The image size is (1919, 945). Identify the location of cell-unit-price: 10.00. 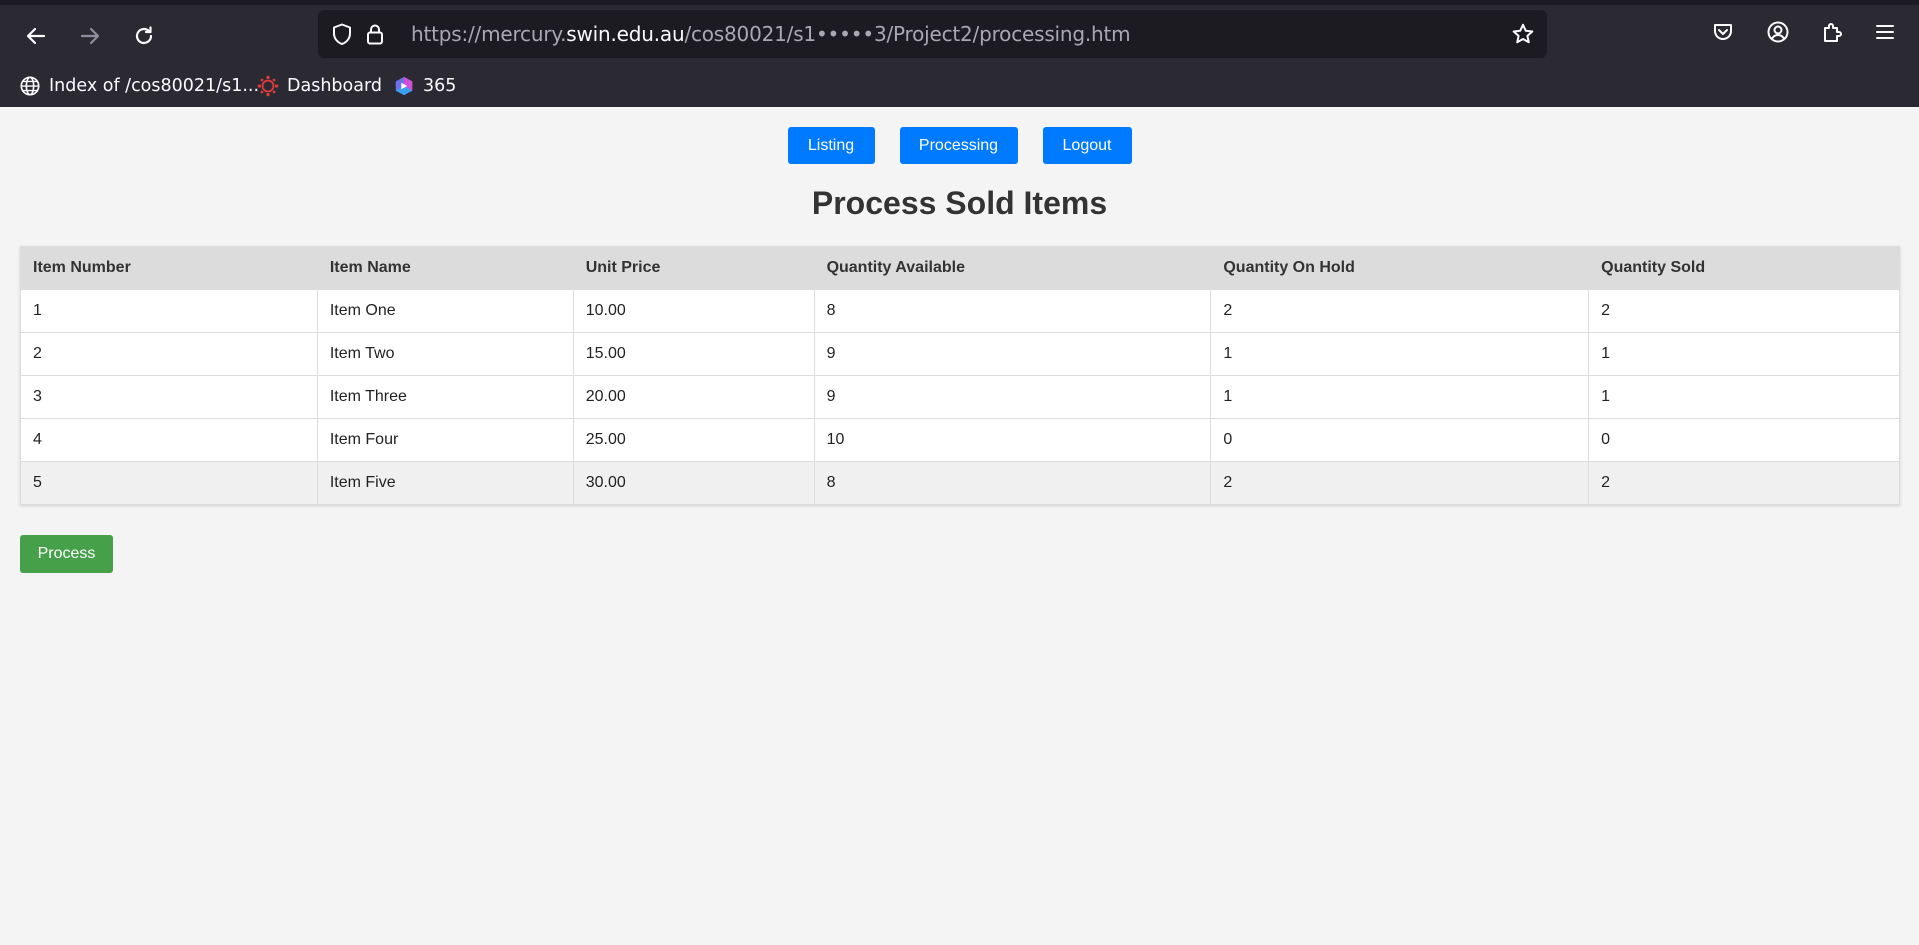
(693, 311).